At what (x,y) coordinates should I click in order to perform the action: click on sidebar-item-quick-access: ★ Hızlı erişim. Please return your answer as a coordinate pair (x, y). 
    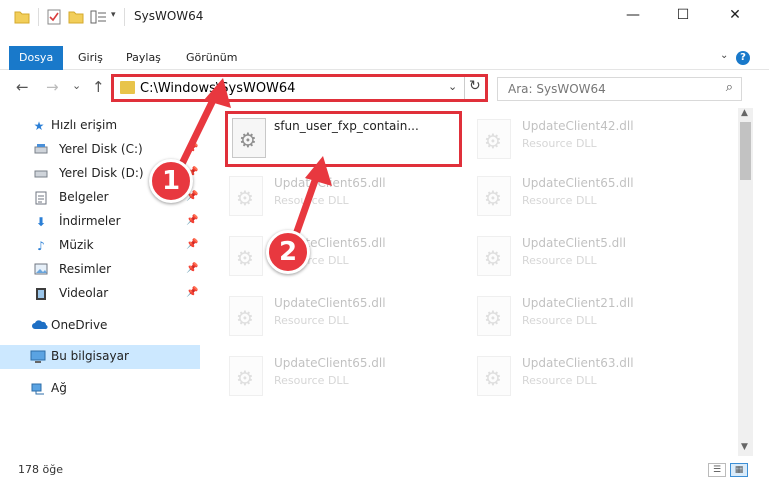
    Looking at the image, I should click on (100, 126).